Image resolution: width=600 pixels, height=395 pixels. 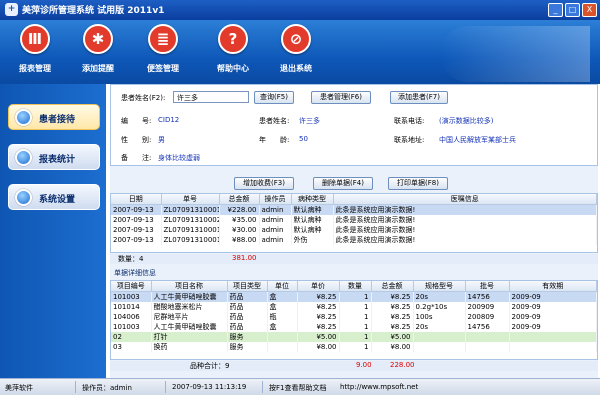 I want to click on help-center-button: ? 帮助中心, so click(x=233, y=49).